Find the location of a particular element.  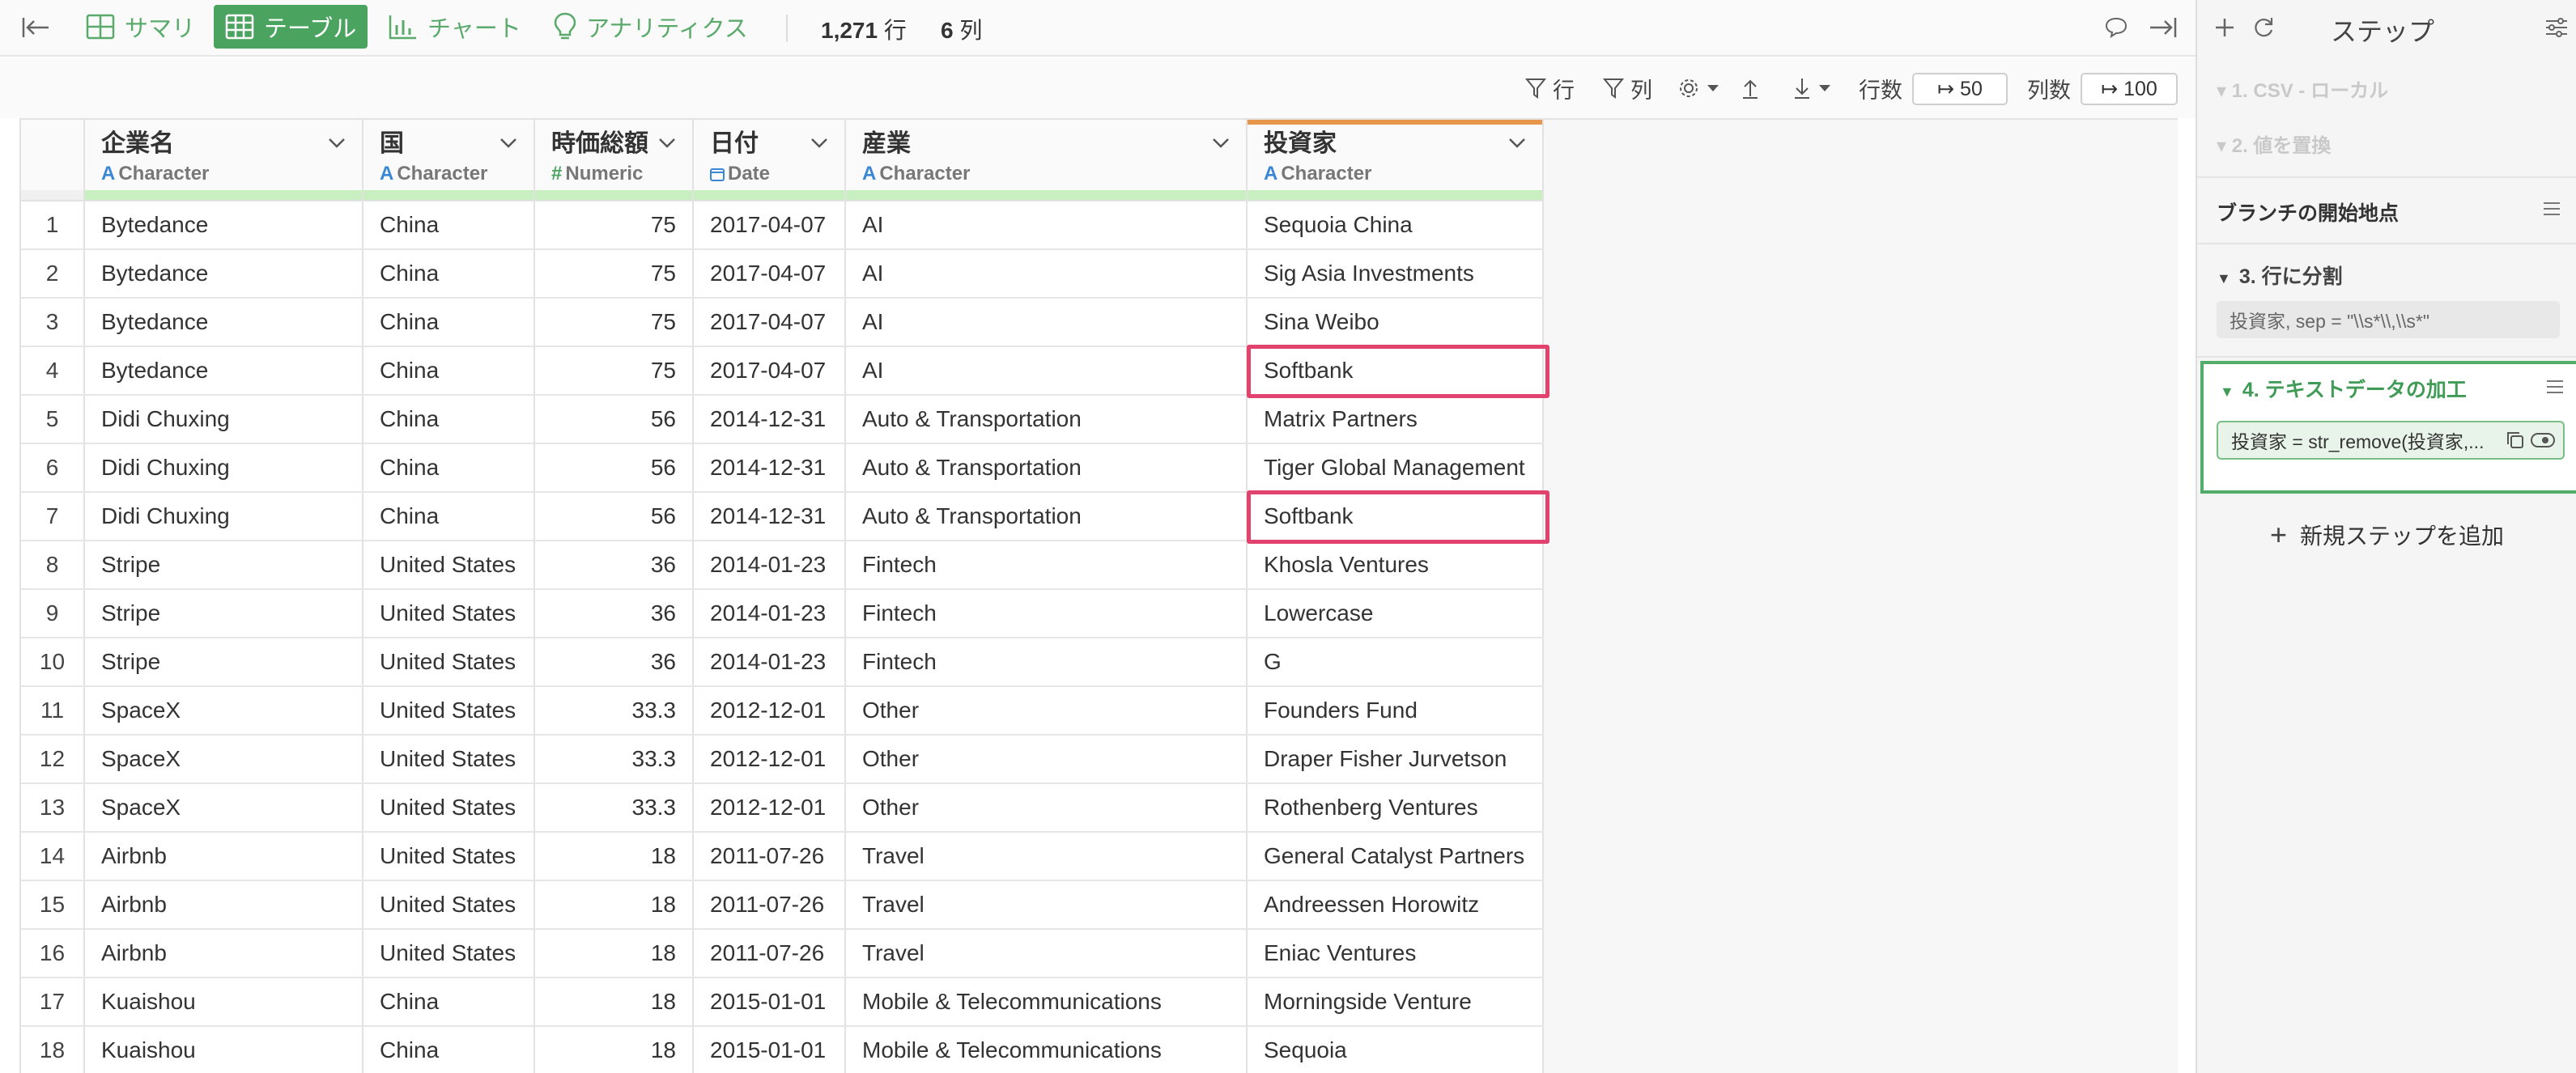

column-header-country: 国 A Character is located at coordinates (449, 160).